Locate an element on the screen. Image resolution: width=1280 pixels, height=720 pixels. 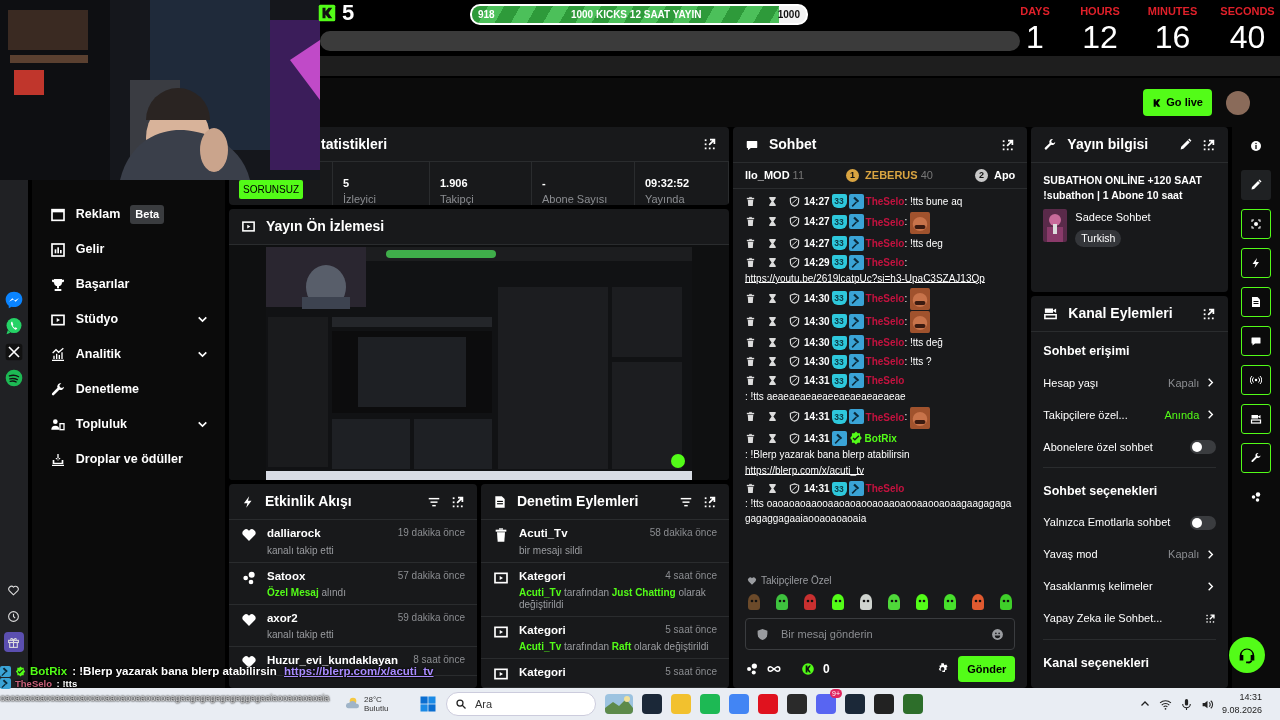
nav-item: Analitik is located at coordinates (129, 354).